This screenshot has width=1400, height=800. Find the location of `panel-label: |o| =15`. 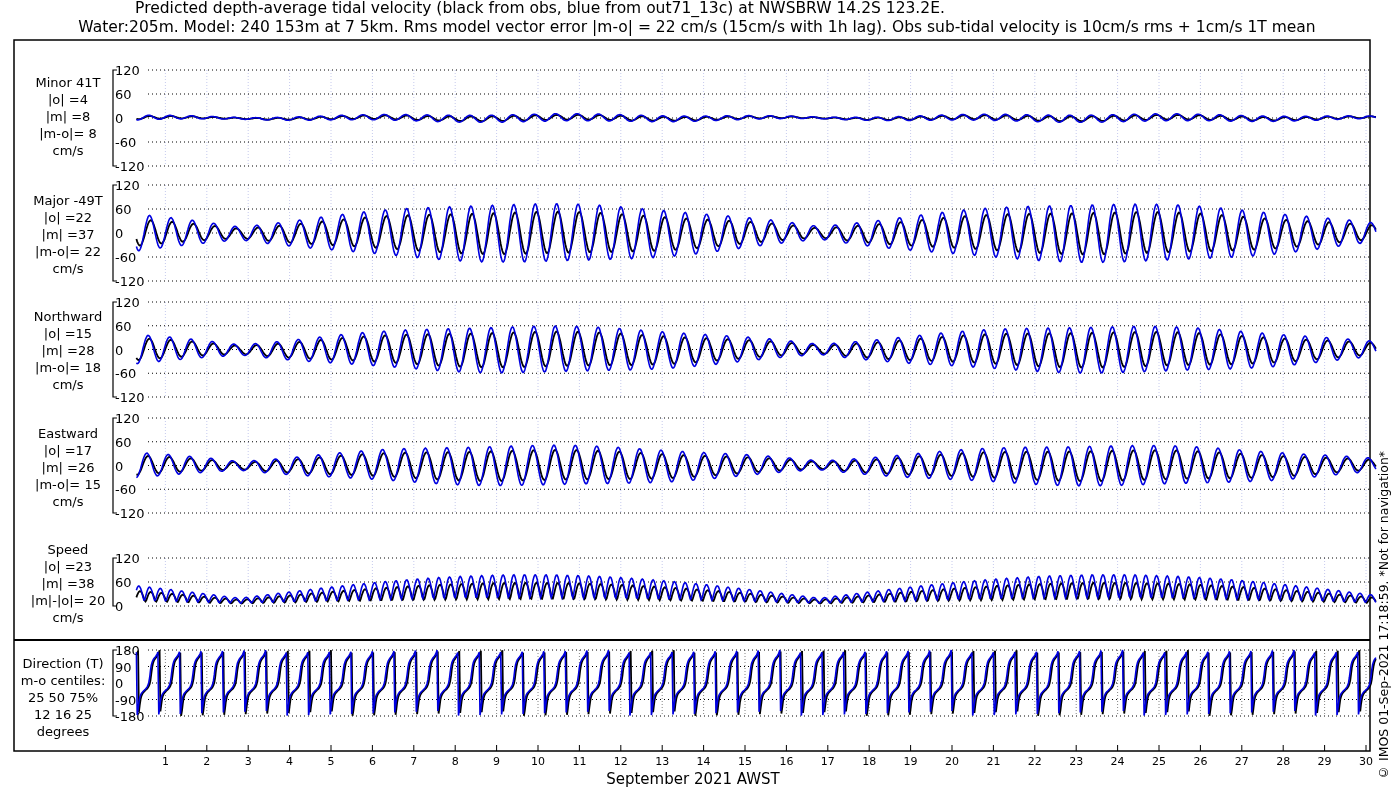

panel-label: |o| =15 is located at coordinates (68, 333).